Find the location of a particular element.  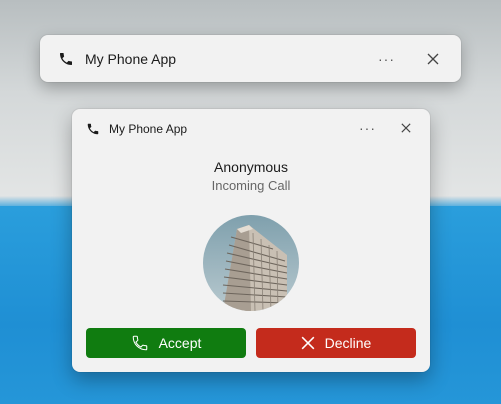

caller-name: Anonymous is located at coordinates (251, 167).